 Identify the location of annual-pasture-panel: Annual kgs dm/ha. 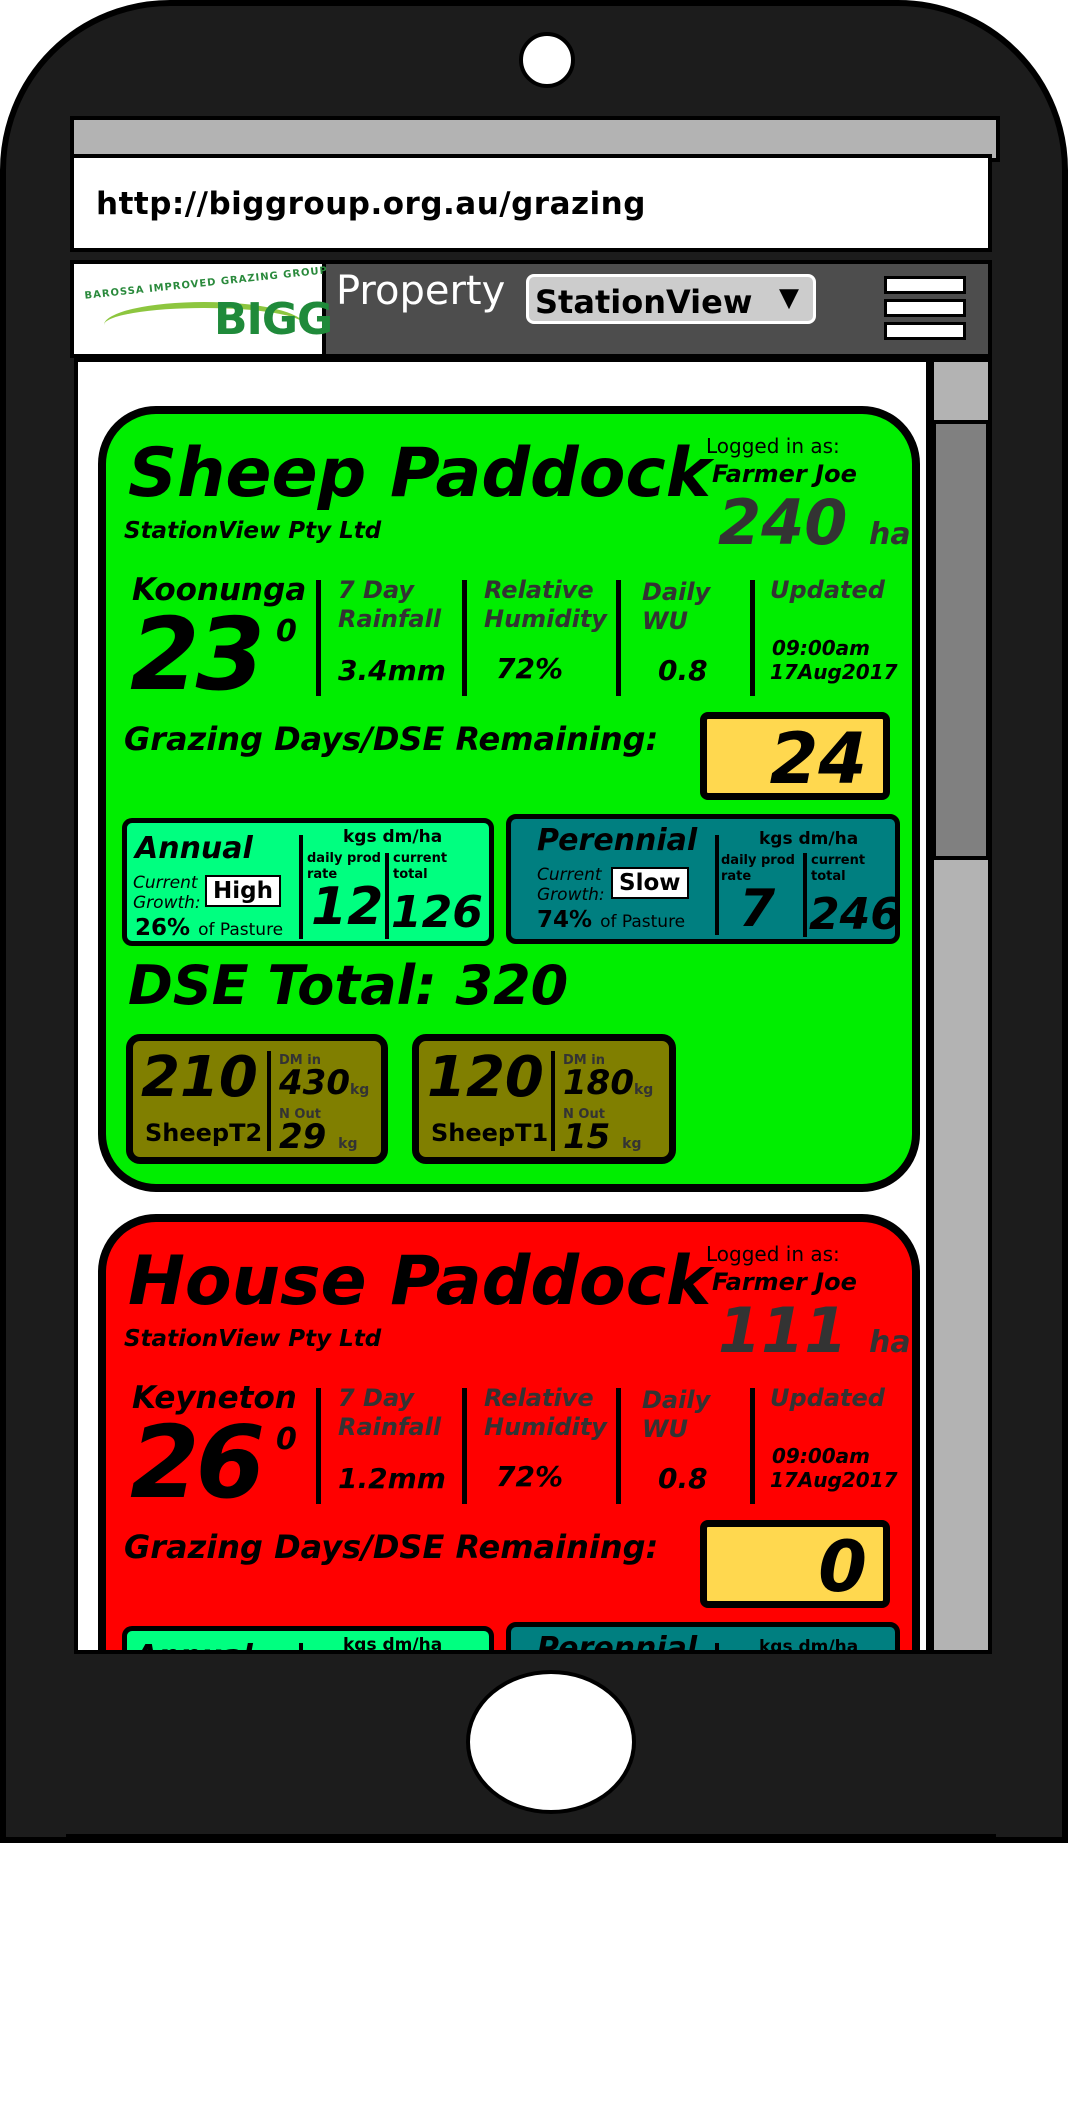
(308, 1640).